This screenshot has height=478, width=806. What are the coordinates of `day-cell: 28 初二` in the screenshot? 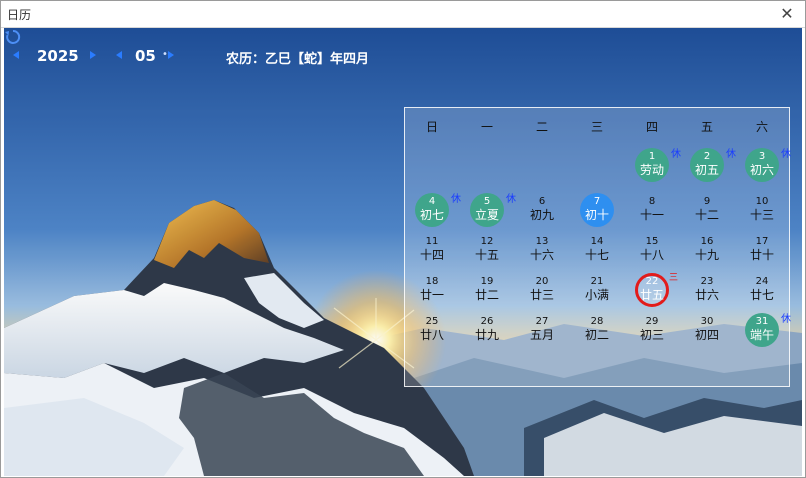 It's located at (597, 331).